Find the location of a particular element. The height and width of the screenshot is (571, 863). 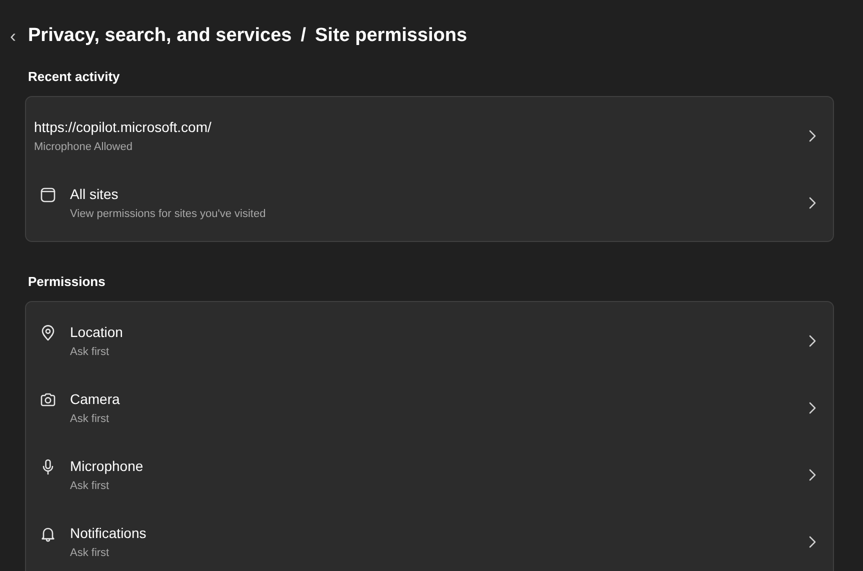

settings-row: Location Ask first is located at coordinates (429, 340).